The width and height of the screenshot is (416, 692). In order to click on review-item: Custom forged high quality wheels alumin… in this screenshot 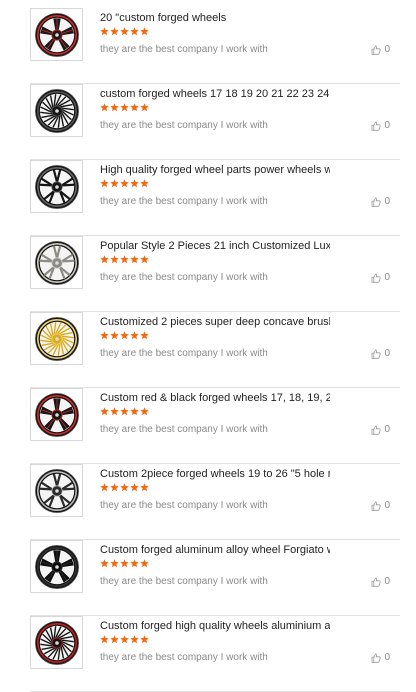, I will do `click(215, 654)`.